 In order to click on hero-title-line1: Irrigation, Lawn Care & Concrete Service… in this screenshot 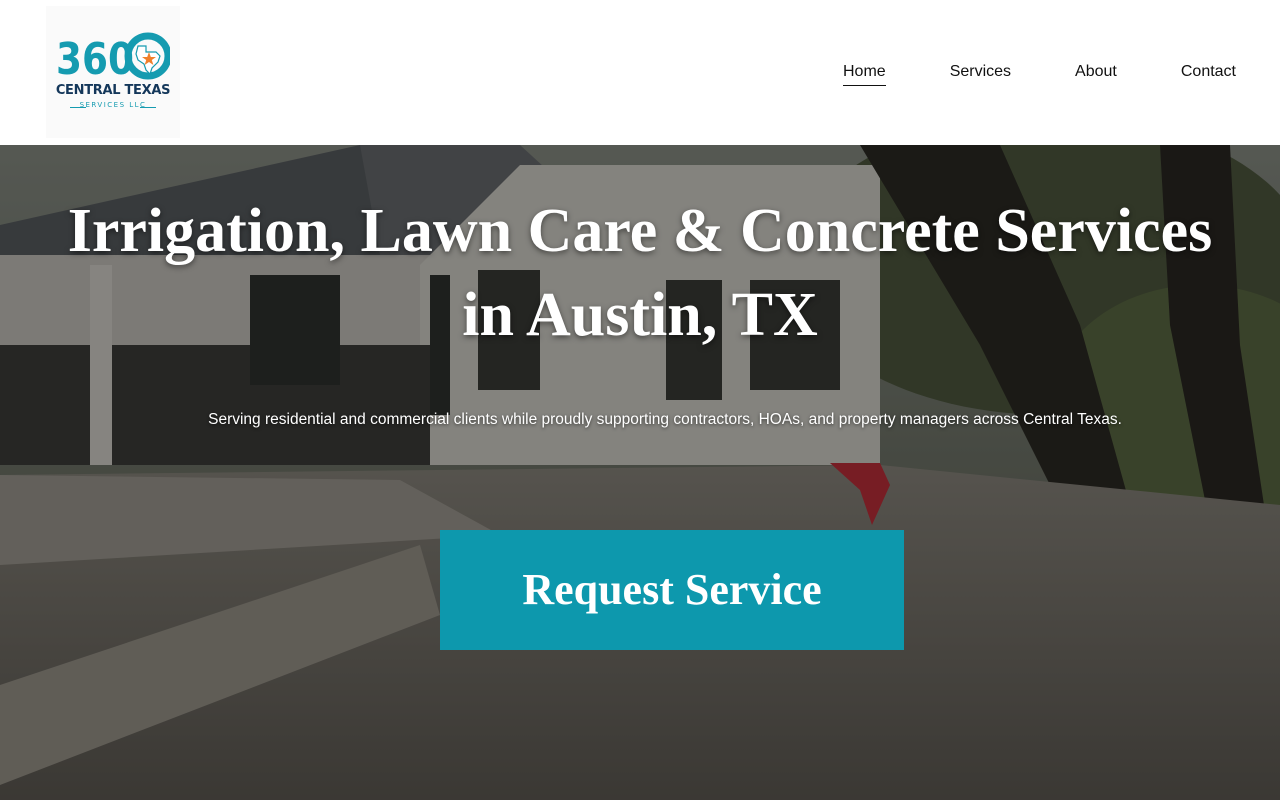, I will do `click(640, 231)`.